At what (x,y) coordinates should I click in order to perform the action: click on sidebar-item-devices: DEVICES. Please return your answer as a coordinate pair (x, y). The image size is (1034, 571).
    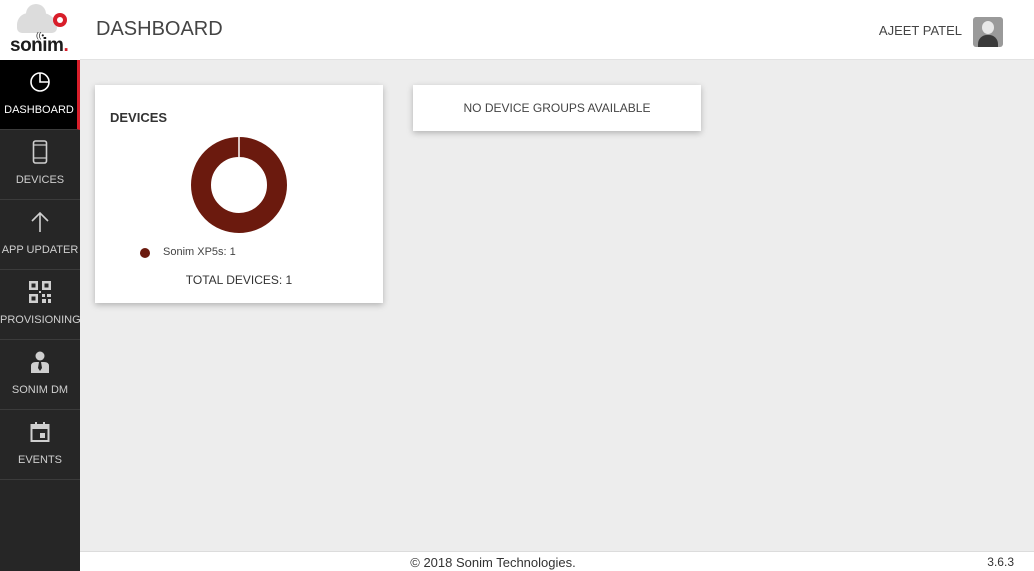
    Looking at the image, I should click on (40, 165).